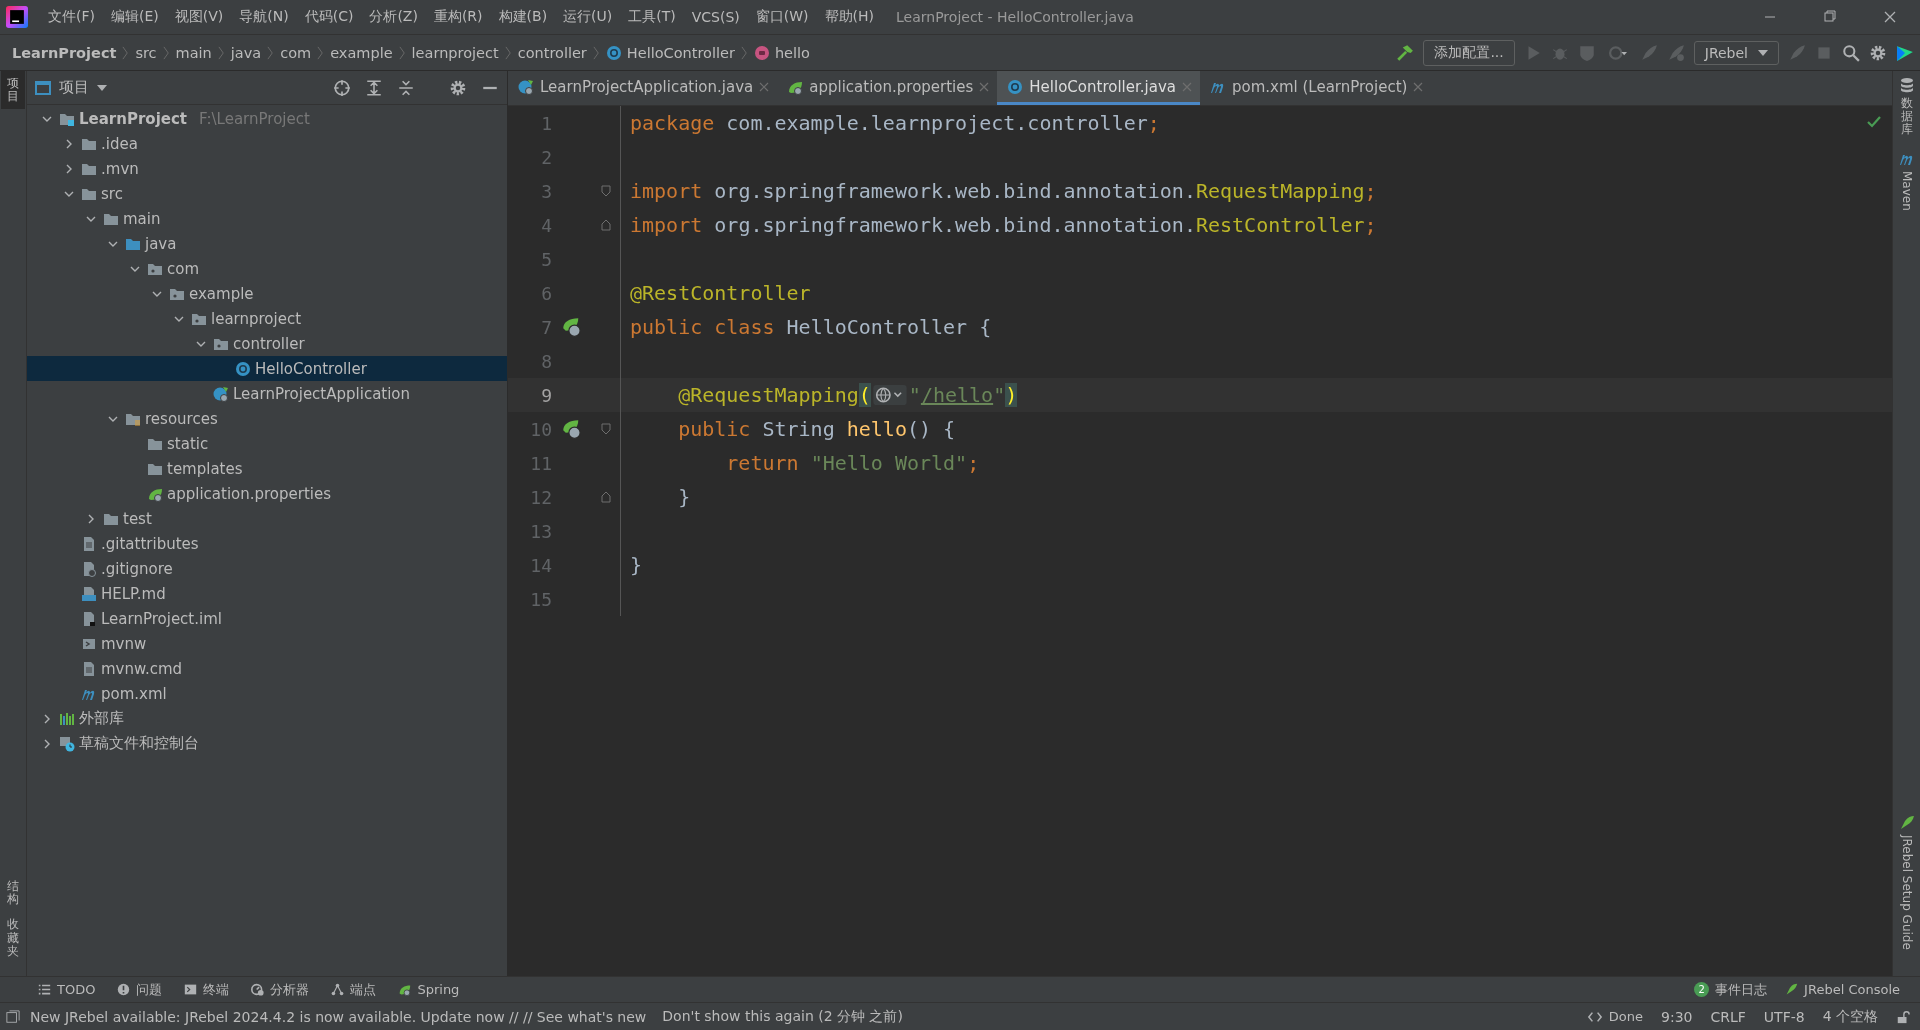 The image size is (1920, 1030). I want to click on tree-item: LearnProject.iml, so click(267, 618).